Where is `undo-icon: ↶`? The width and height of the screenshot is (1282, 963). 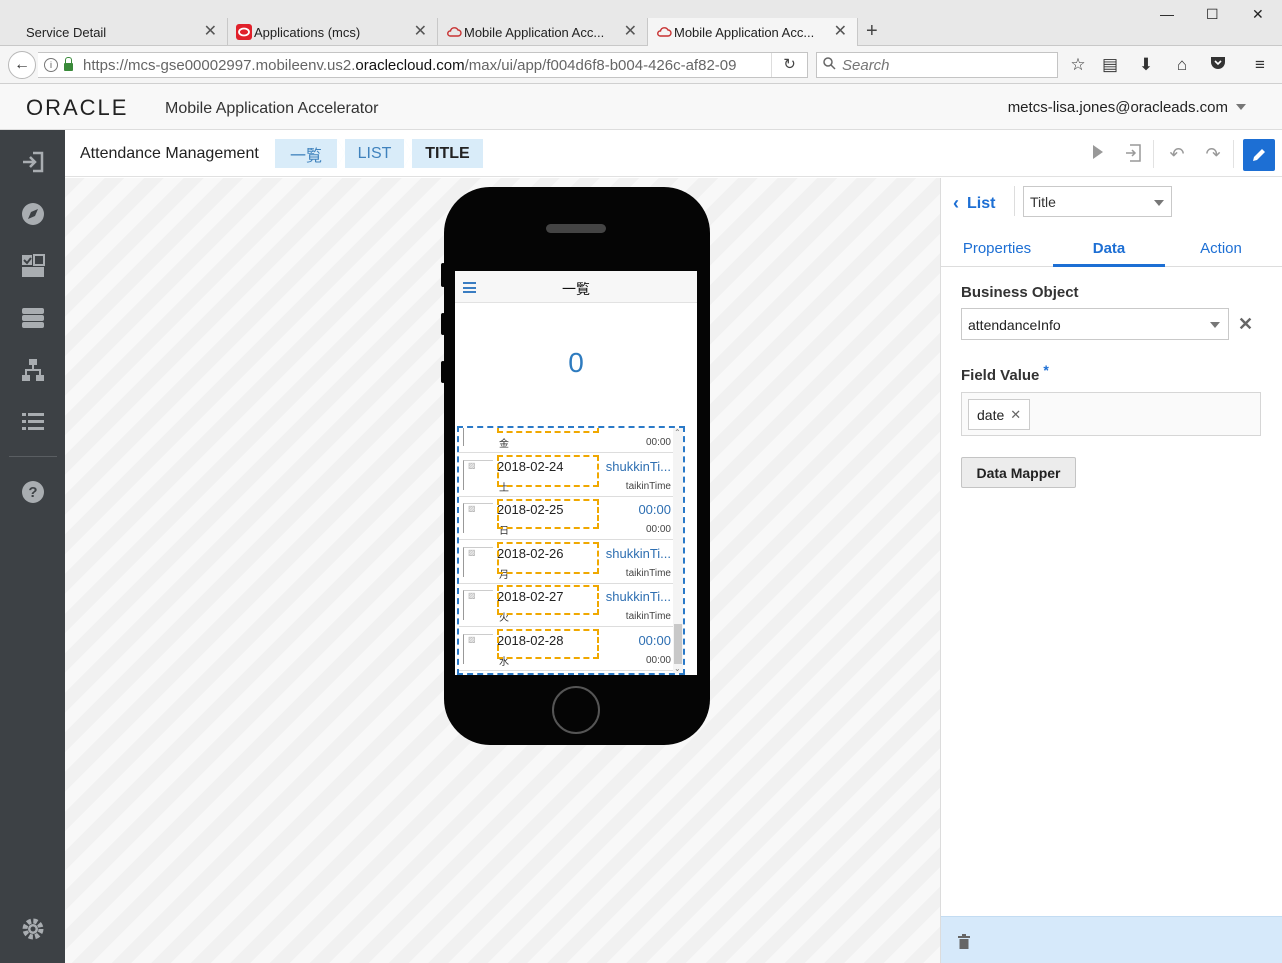 undo-icon: ↶ is located at coordinates (1177, 154).